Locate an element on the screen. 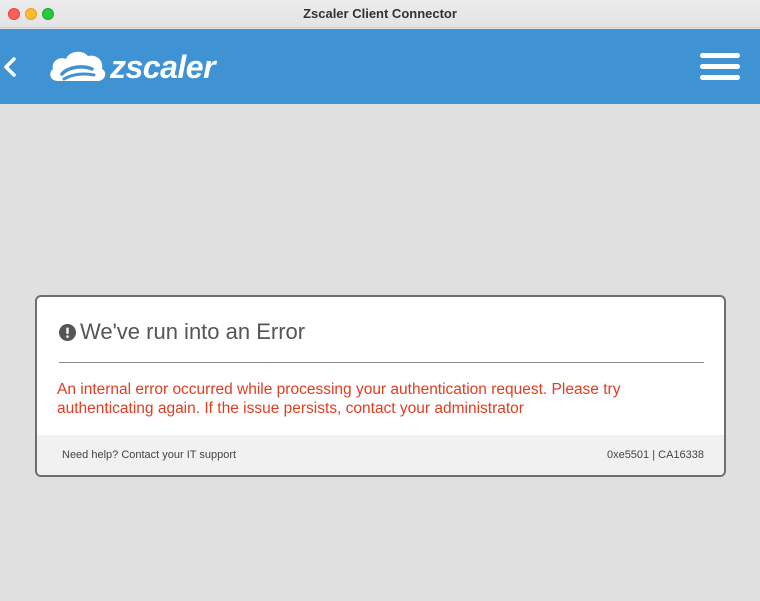  zscaler-cloud-icon is located at coordinates (78, 66).